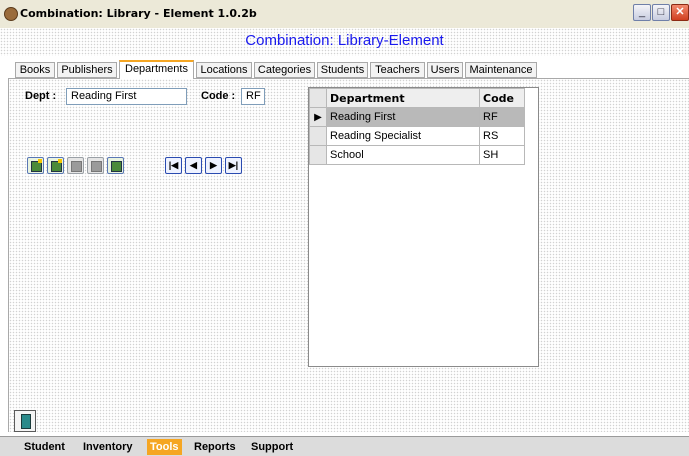 This screenshot has height=456, width=689. Describe the element at coordinates (318, 98) in the screenshot. I see `grid-corner` at that location.